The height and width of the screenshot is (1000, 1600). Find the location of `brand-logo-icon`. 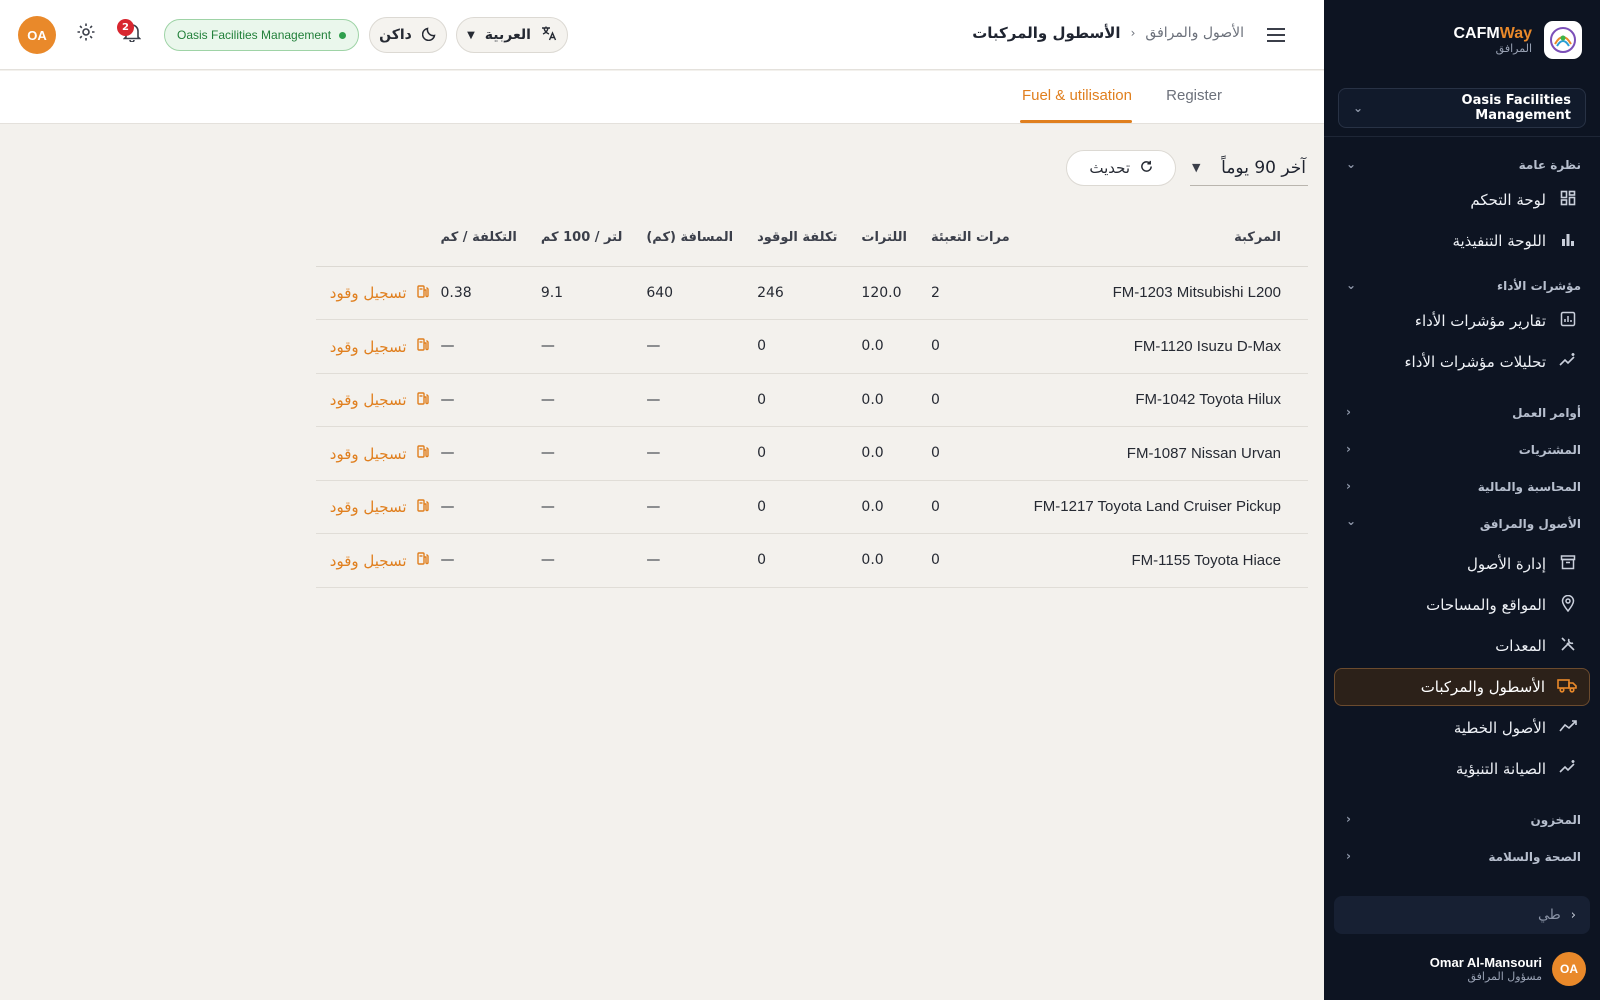

brand-logo-icon is located at coordinates (1563, 40).